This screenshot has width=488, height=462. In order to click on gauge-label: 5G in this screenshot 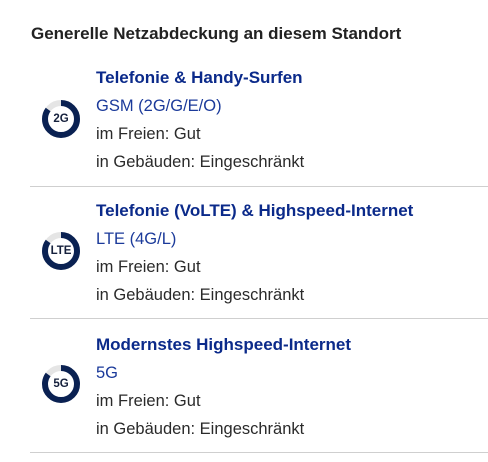, I will do `click(61, 384)`.